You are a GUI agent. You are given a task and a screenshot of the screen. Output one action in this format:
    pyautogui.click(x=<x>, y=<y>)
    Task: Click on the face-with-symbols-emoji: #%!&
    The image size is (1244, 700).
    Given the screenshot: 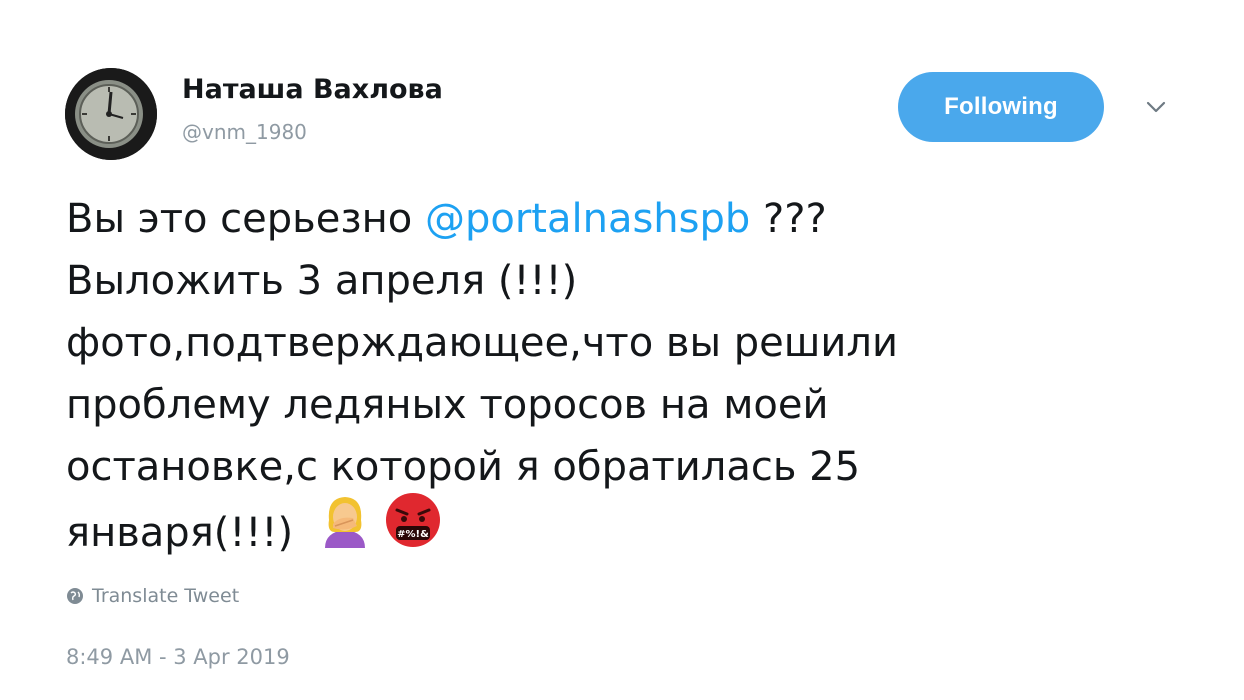 What is the action you would take?
    pyautogui.click(x=413, y=529)
    